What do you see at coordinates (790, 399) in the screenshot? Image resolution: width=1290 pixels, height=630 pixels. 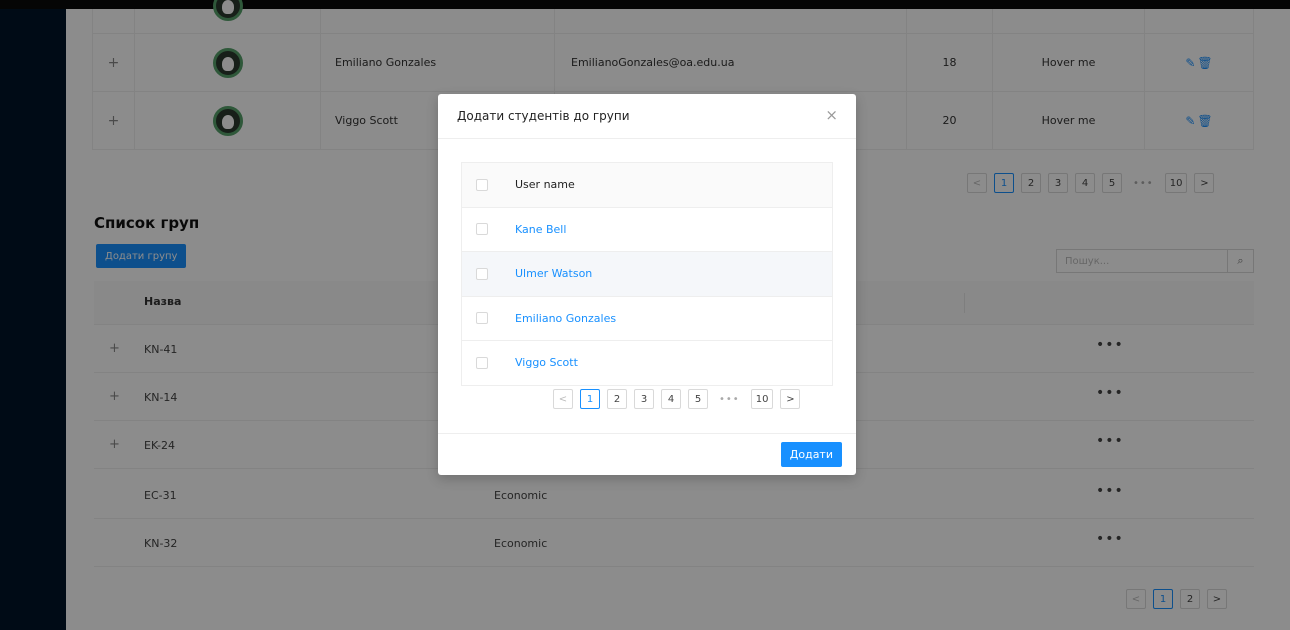 I see `next-page-button: >` at bounding box center [790, 399].